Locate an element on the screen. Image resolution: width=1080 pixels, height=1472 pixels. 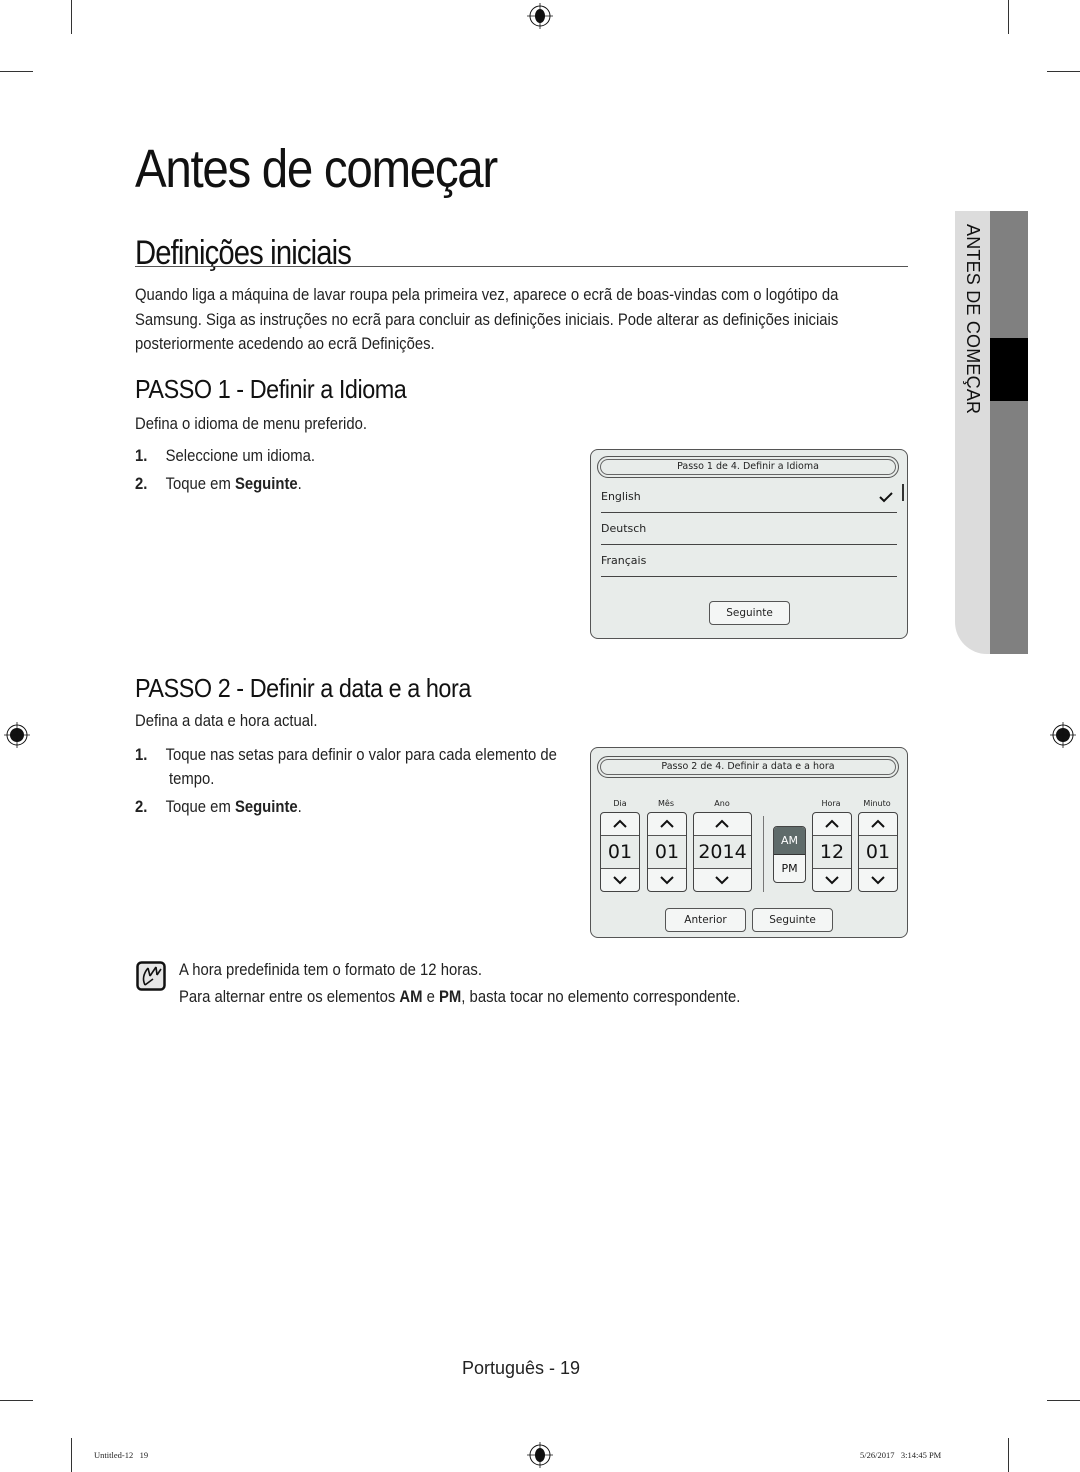
note-text: Para alternar entre os elementos is located at coordinates (289, 997).